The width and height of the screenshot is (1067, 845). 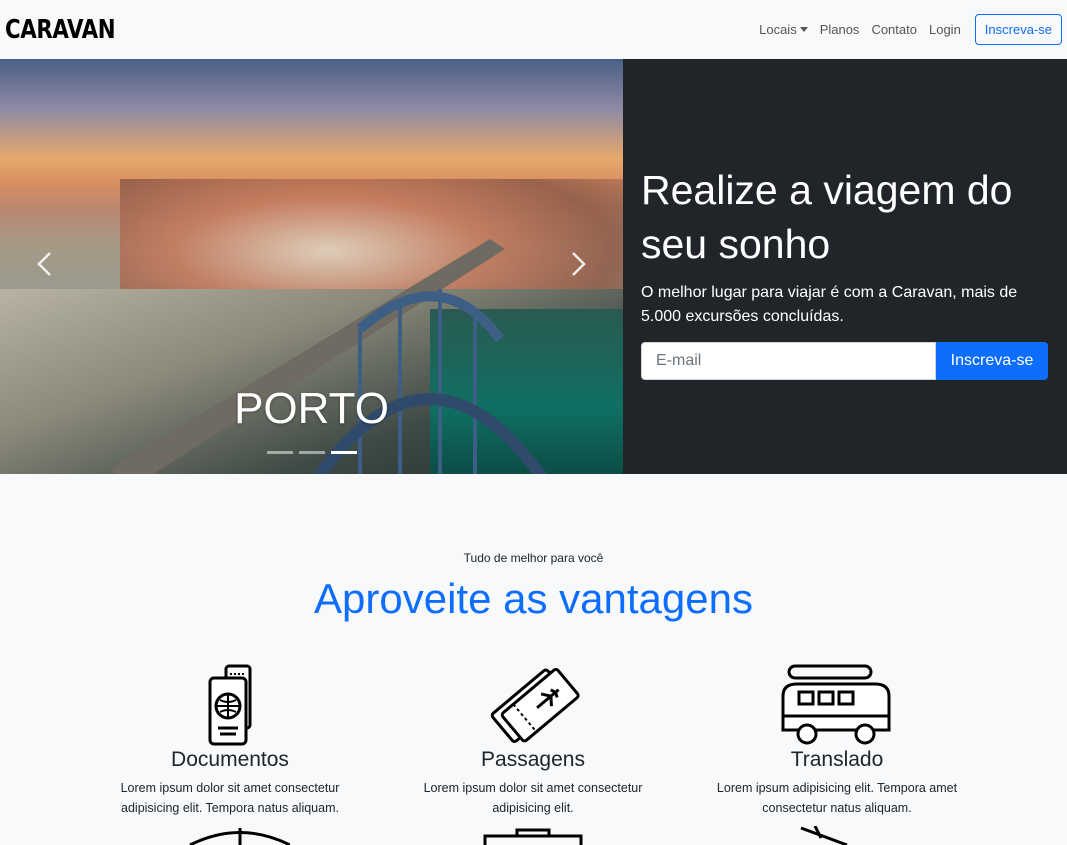 I want to click on carousel-image-bridge, so click(x=328, y=356).